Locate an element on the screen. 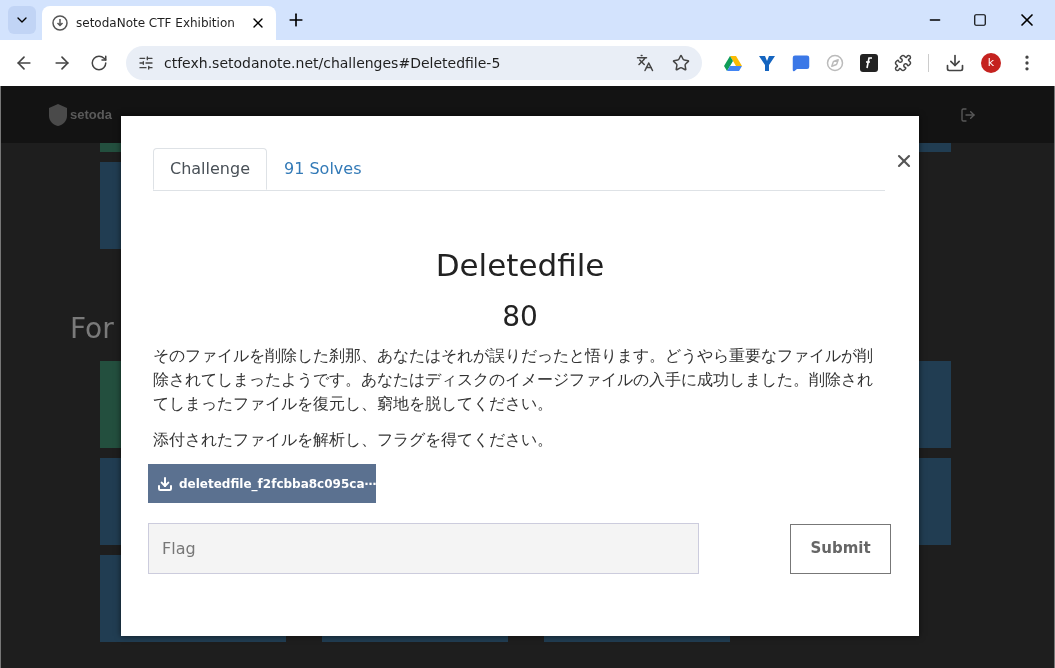 This screenshot has height=668, width=1055. translate-icon is located at coordinates (645, 63).